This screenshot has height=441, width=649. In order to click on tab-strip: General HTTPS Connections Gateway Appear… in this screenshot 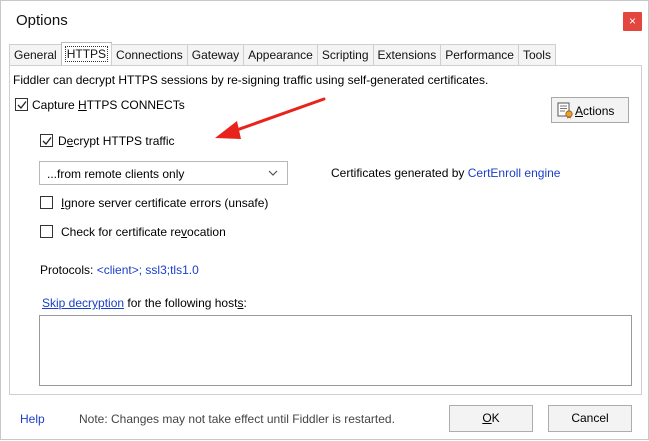, I will do `click(282, 54)`.